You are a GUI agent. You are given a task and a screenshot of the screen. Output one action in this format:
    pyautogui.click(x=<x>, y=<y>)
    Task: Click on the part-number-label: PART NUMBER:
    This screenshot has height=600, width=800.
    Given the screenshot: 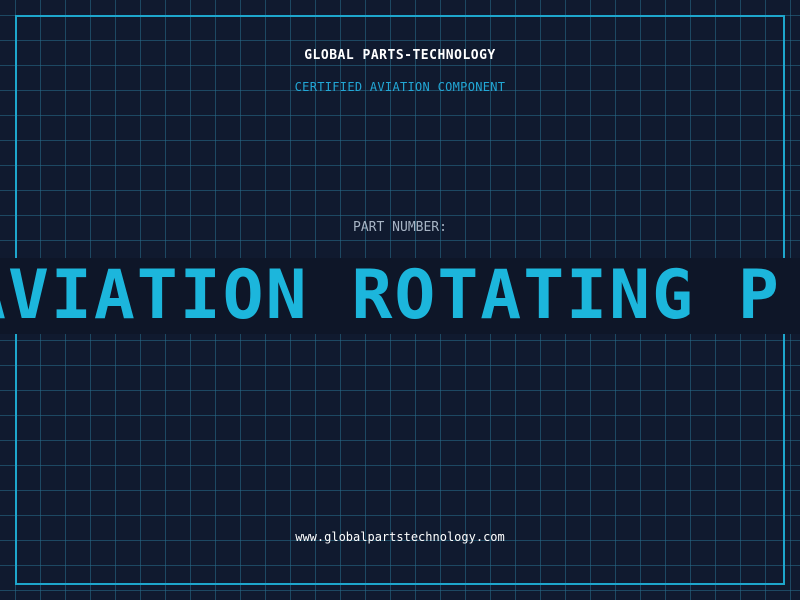 What is the action you would take?
    pyautogui.click(x=400, y=227)
    